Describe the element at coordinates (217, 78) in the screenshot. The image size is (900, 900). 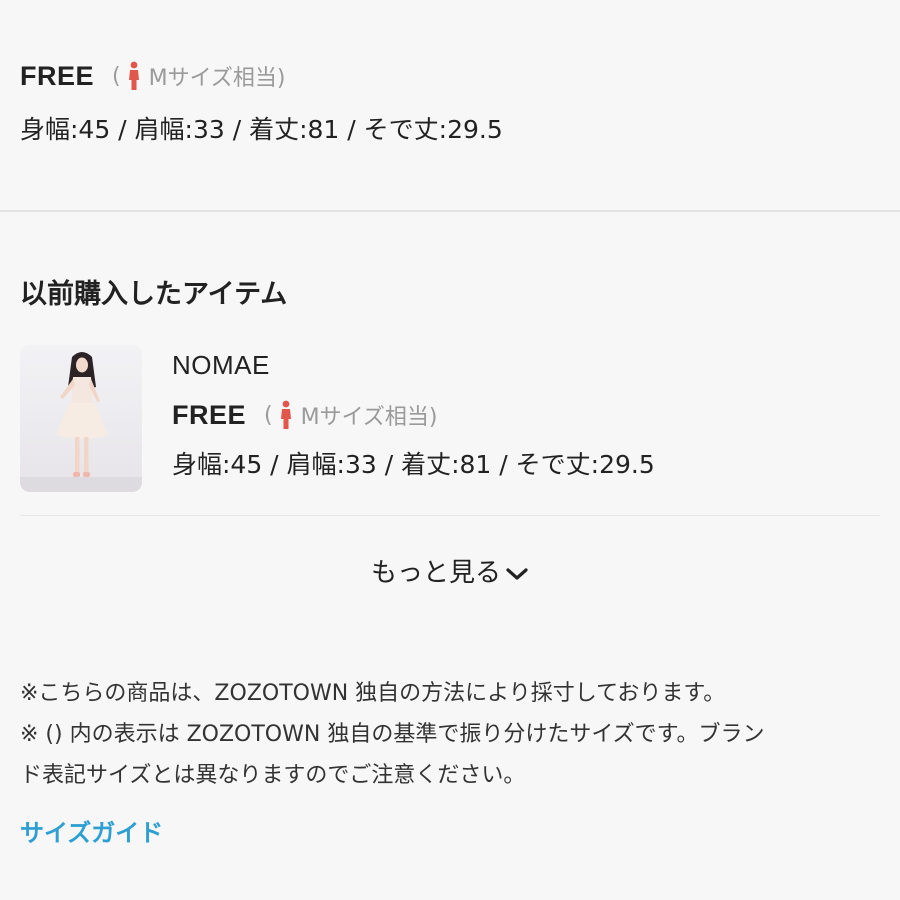
I see `size-equivalent-text: Mサイズ相当)` at that location.